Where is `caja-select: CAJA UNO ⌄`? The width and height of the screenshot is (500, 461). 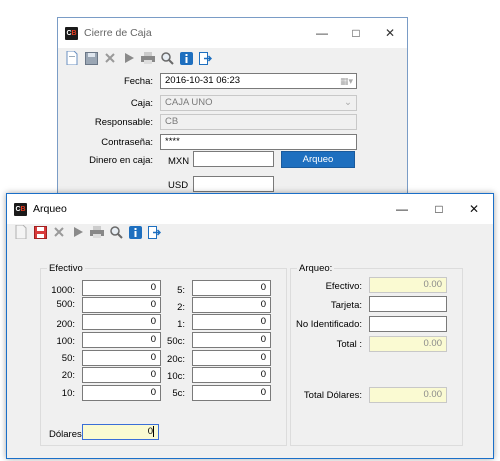 caja-select: CAJA UNO ⌄ is located at coordinates (258, 103).